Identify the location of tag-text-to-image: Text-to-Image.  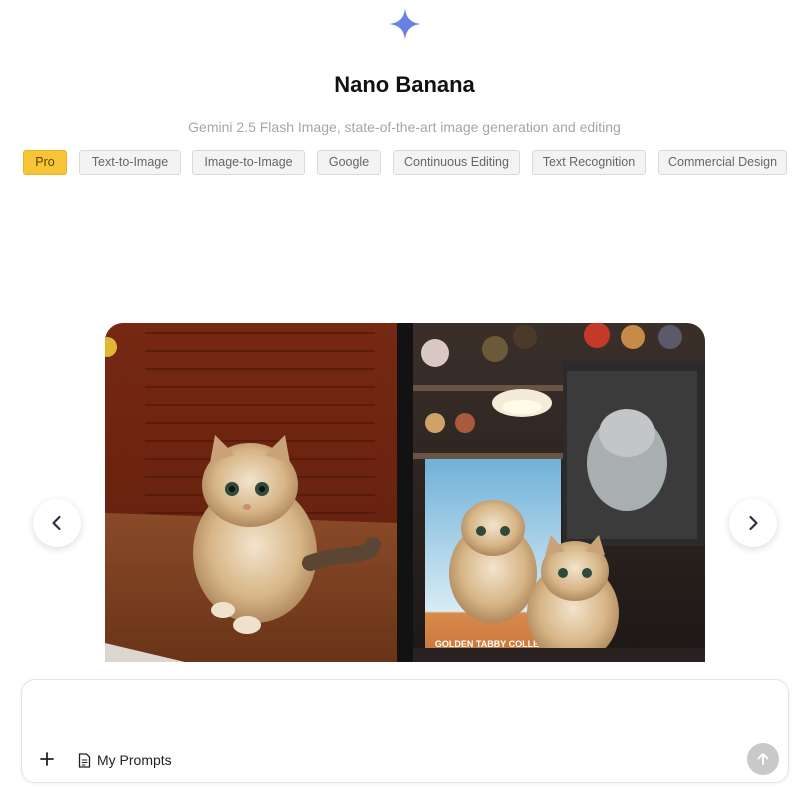
(130, 162).